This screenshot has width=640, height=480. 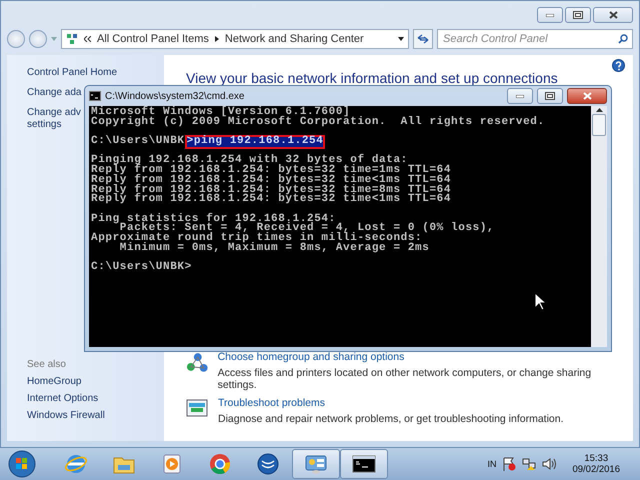 I want to click on clock-date: 09/02/2016, so click(x=596, y=469).